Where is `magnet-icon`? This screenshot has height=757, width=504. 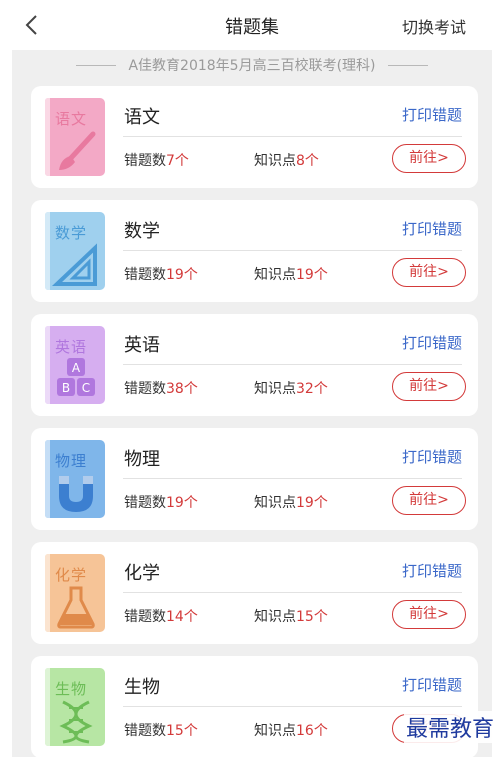
magnet-icon is located at coordinates (76, 494).